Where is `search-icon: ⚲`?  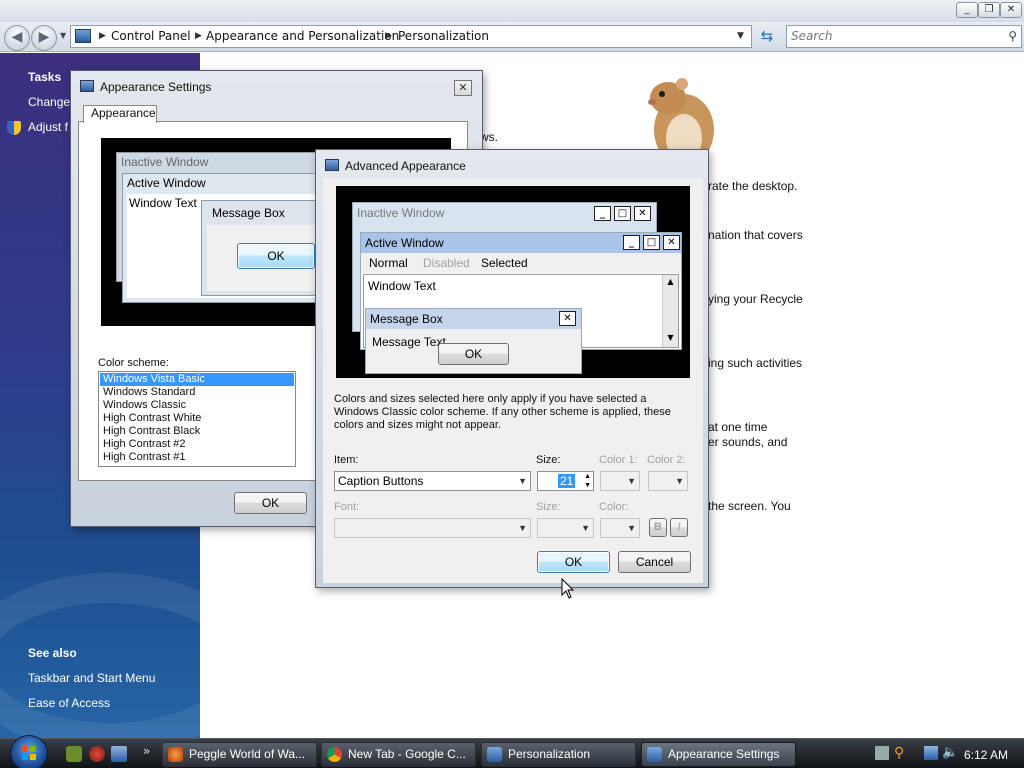 search-icon: ⚲ is located at coordinates (1012, 36).